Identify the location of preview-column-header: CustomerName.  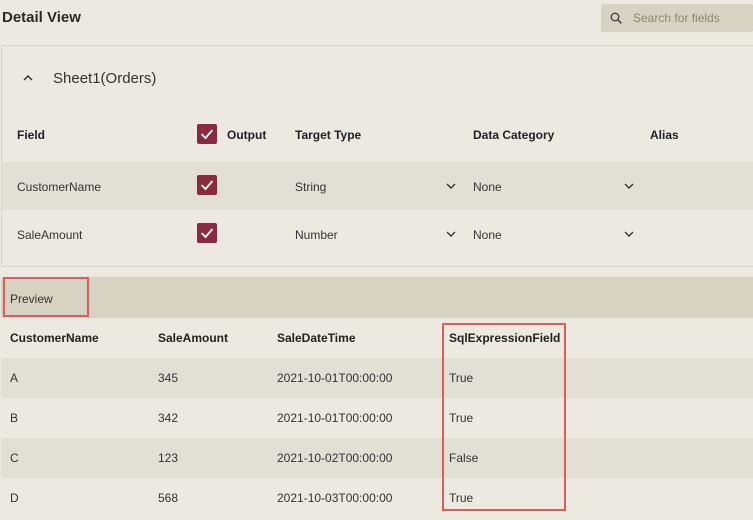
(54, 338).